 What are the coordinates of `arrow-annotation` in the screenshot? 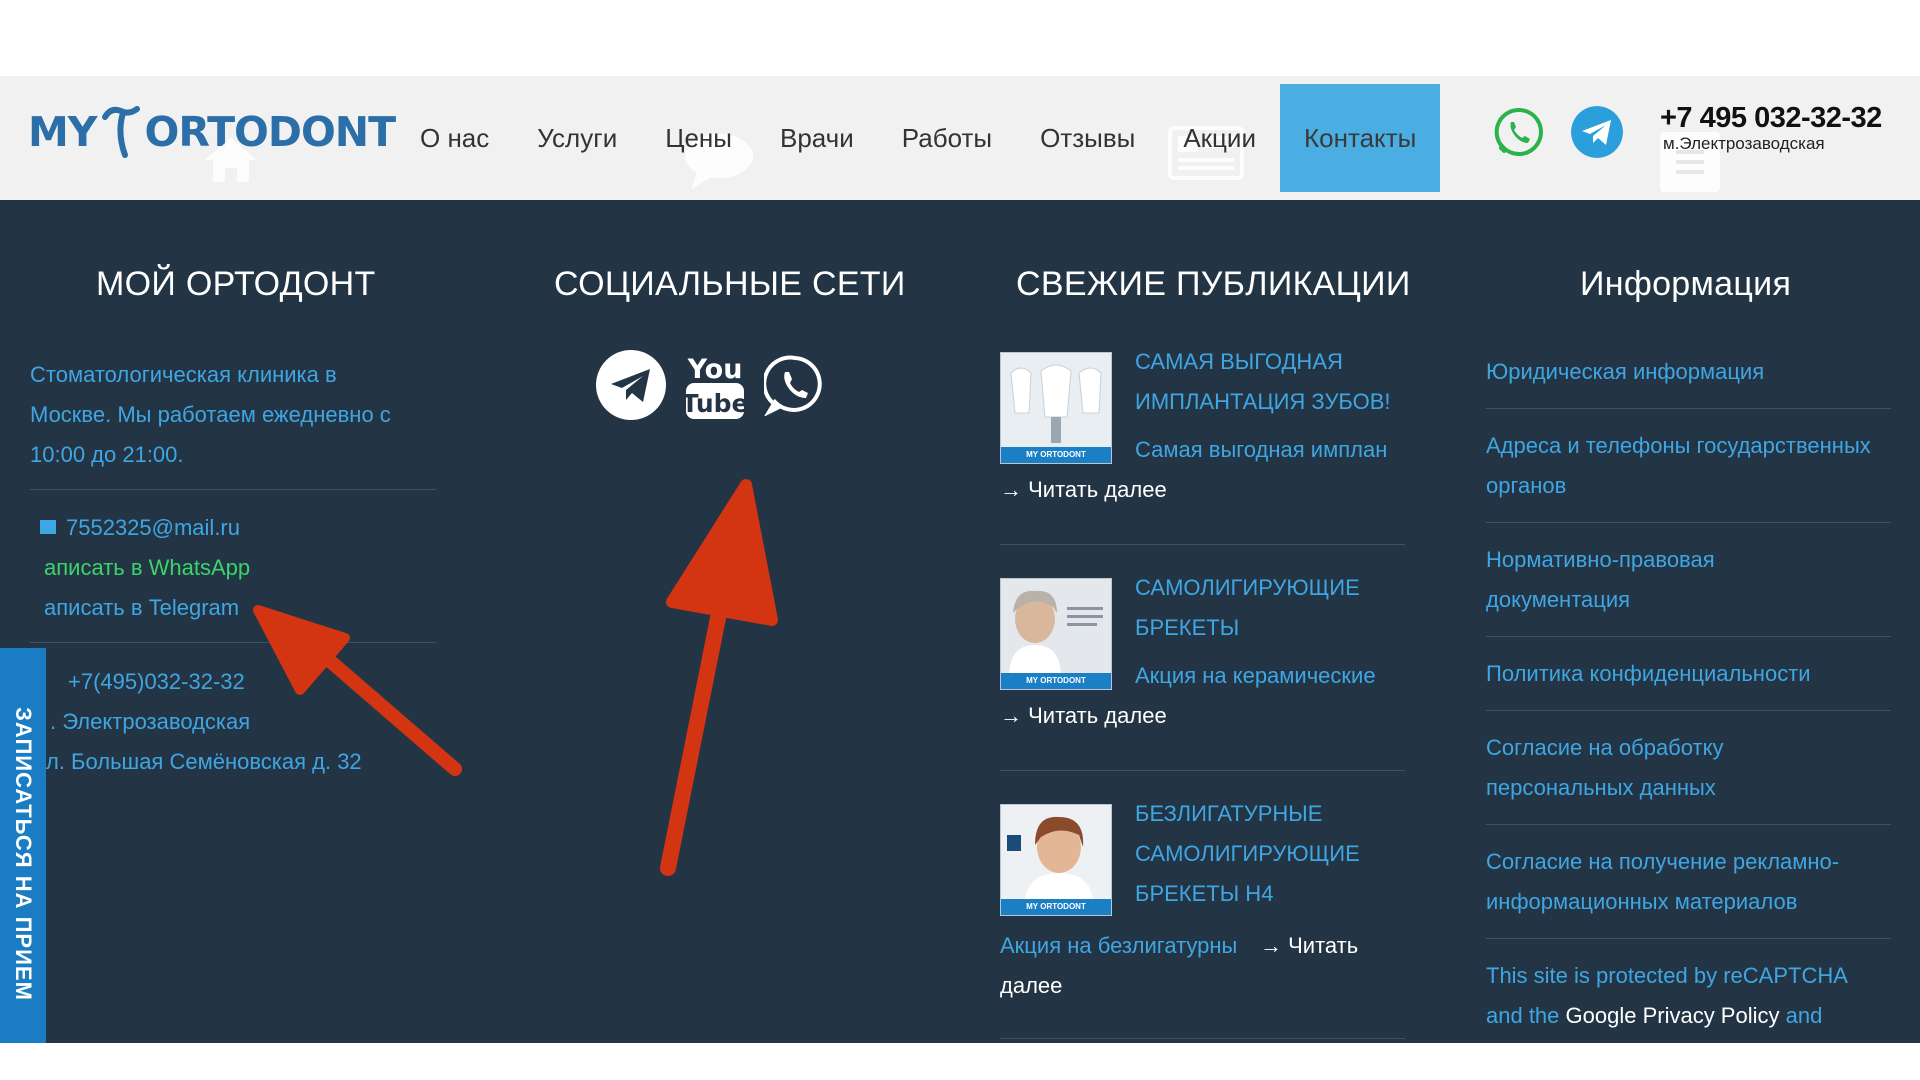 It's located at (515, 677).